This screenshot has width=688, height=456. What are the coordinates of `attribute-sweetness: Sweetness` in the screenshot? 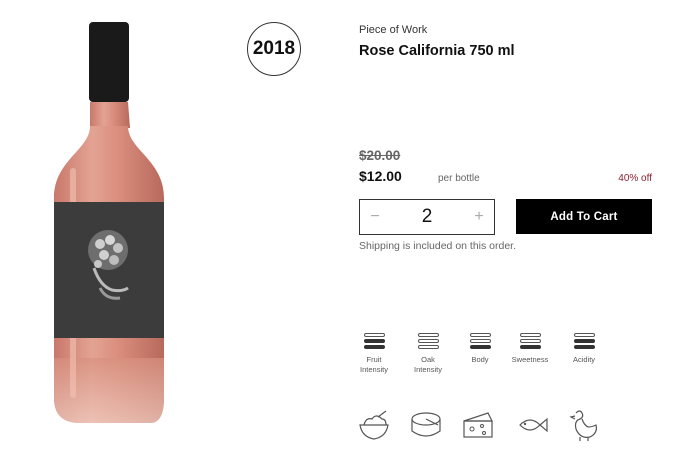 It's located at (530, 349).